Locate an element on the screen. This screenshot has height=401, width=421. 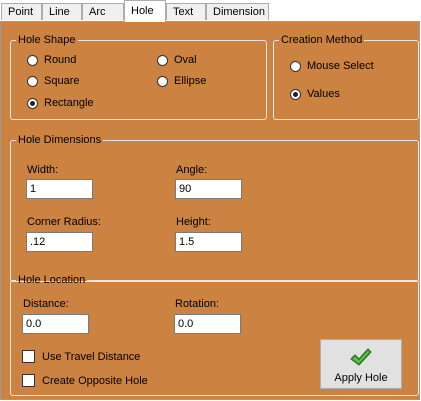
rectangle-radio: Rectangle is located at coordinates (60, 103).